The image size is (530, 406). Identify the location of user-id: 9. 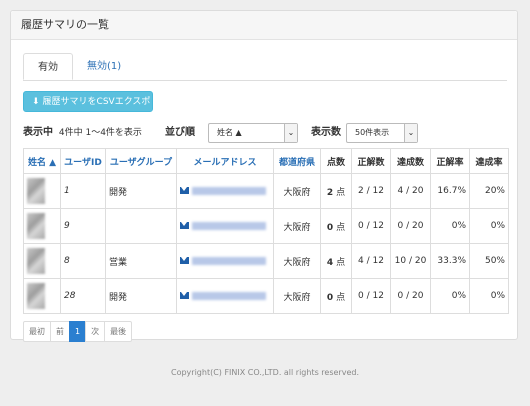
(83, 226).